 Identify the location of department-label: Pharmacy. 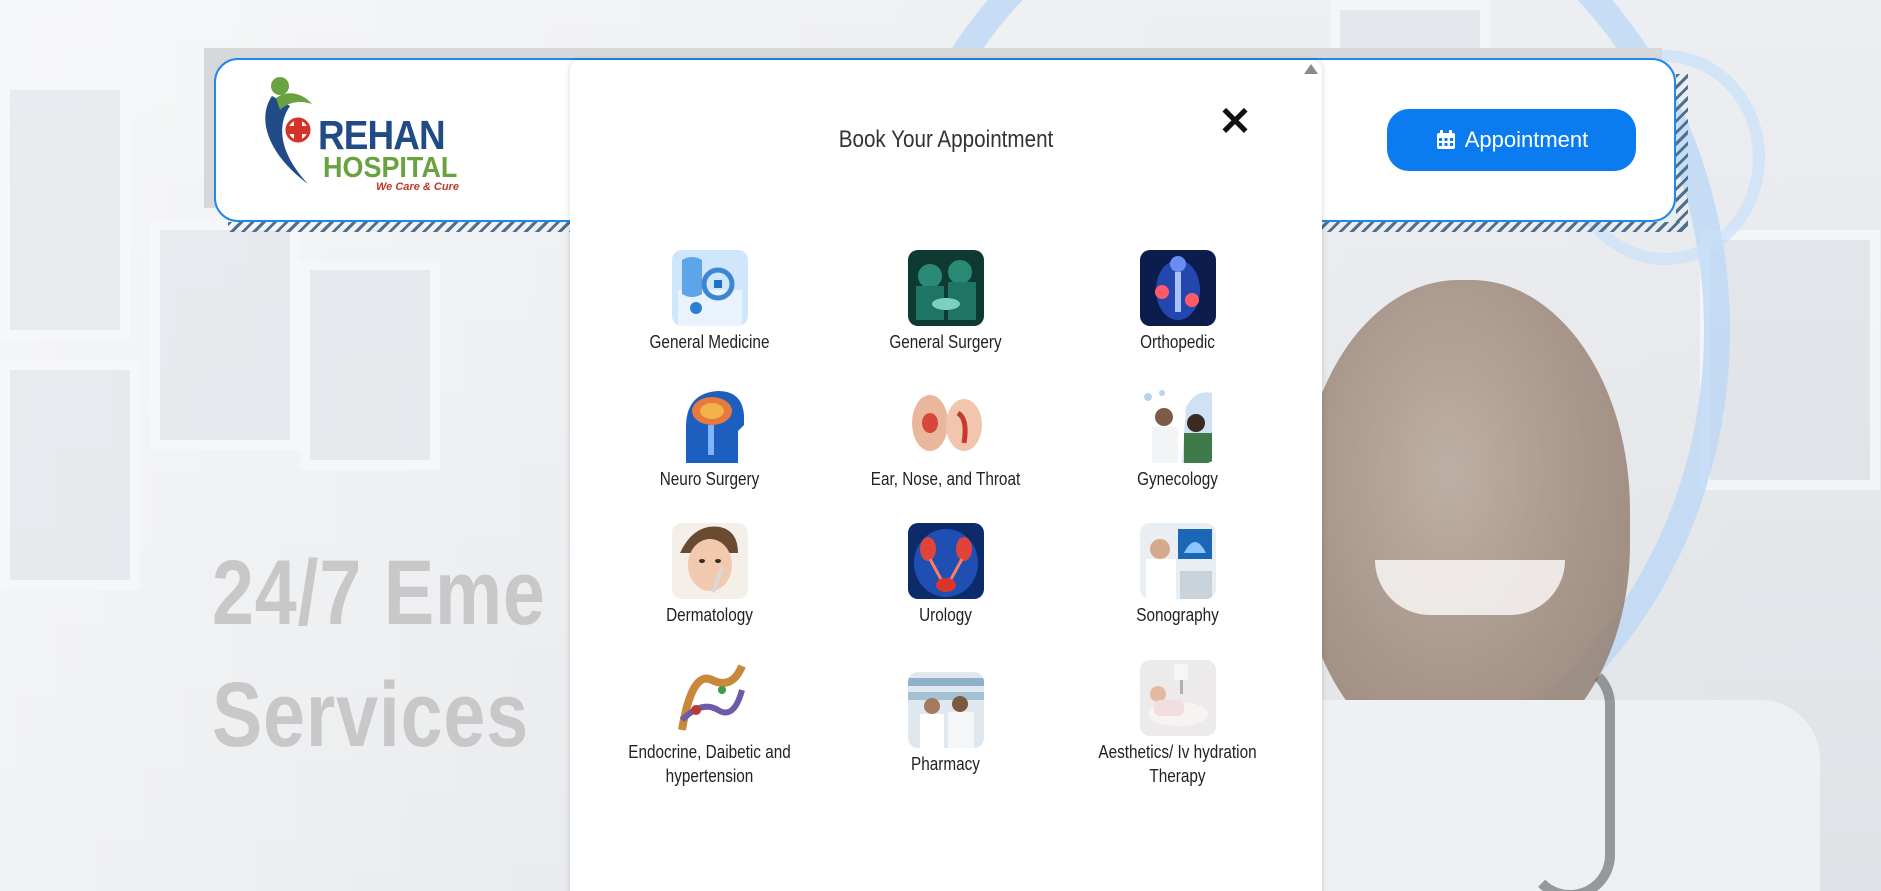
(945, 764).